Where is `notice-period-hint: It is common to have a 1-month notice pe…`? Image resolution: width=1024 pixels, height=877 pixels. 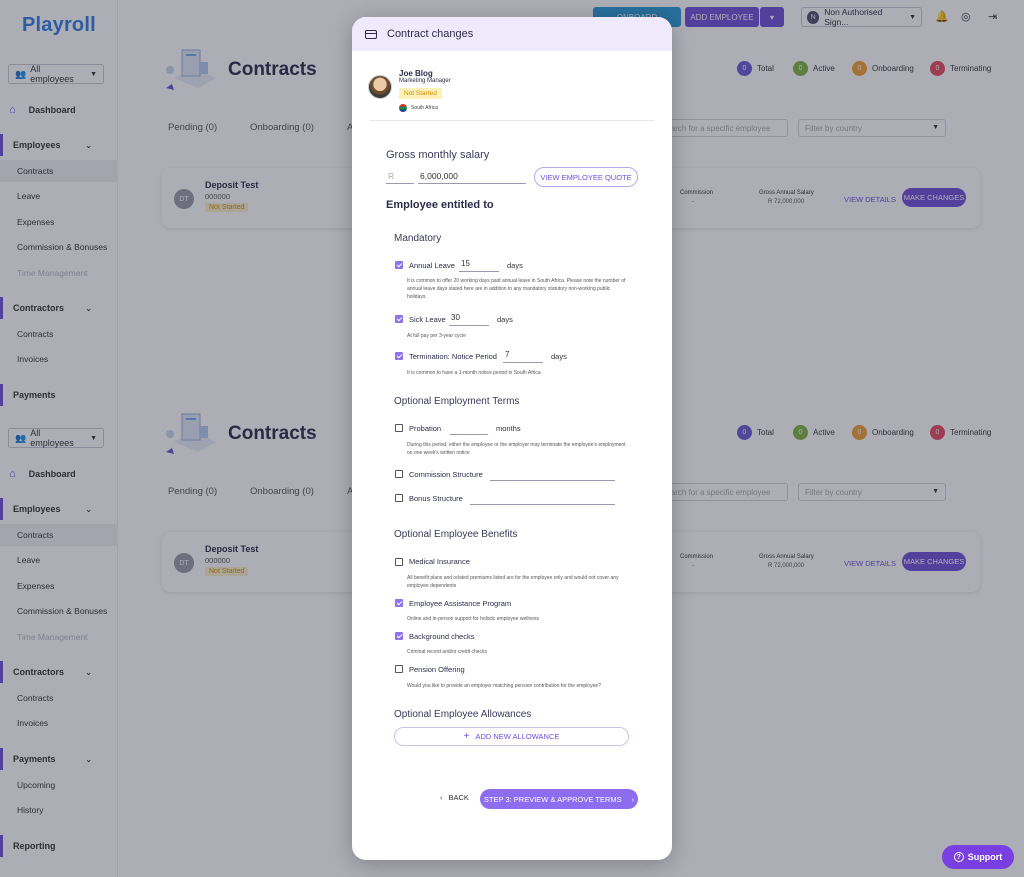
notice-period-hint: It is common to have a 1-month notice pe… is located at coordinates (474, 373).